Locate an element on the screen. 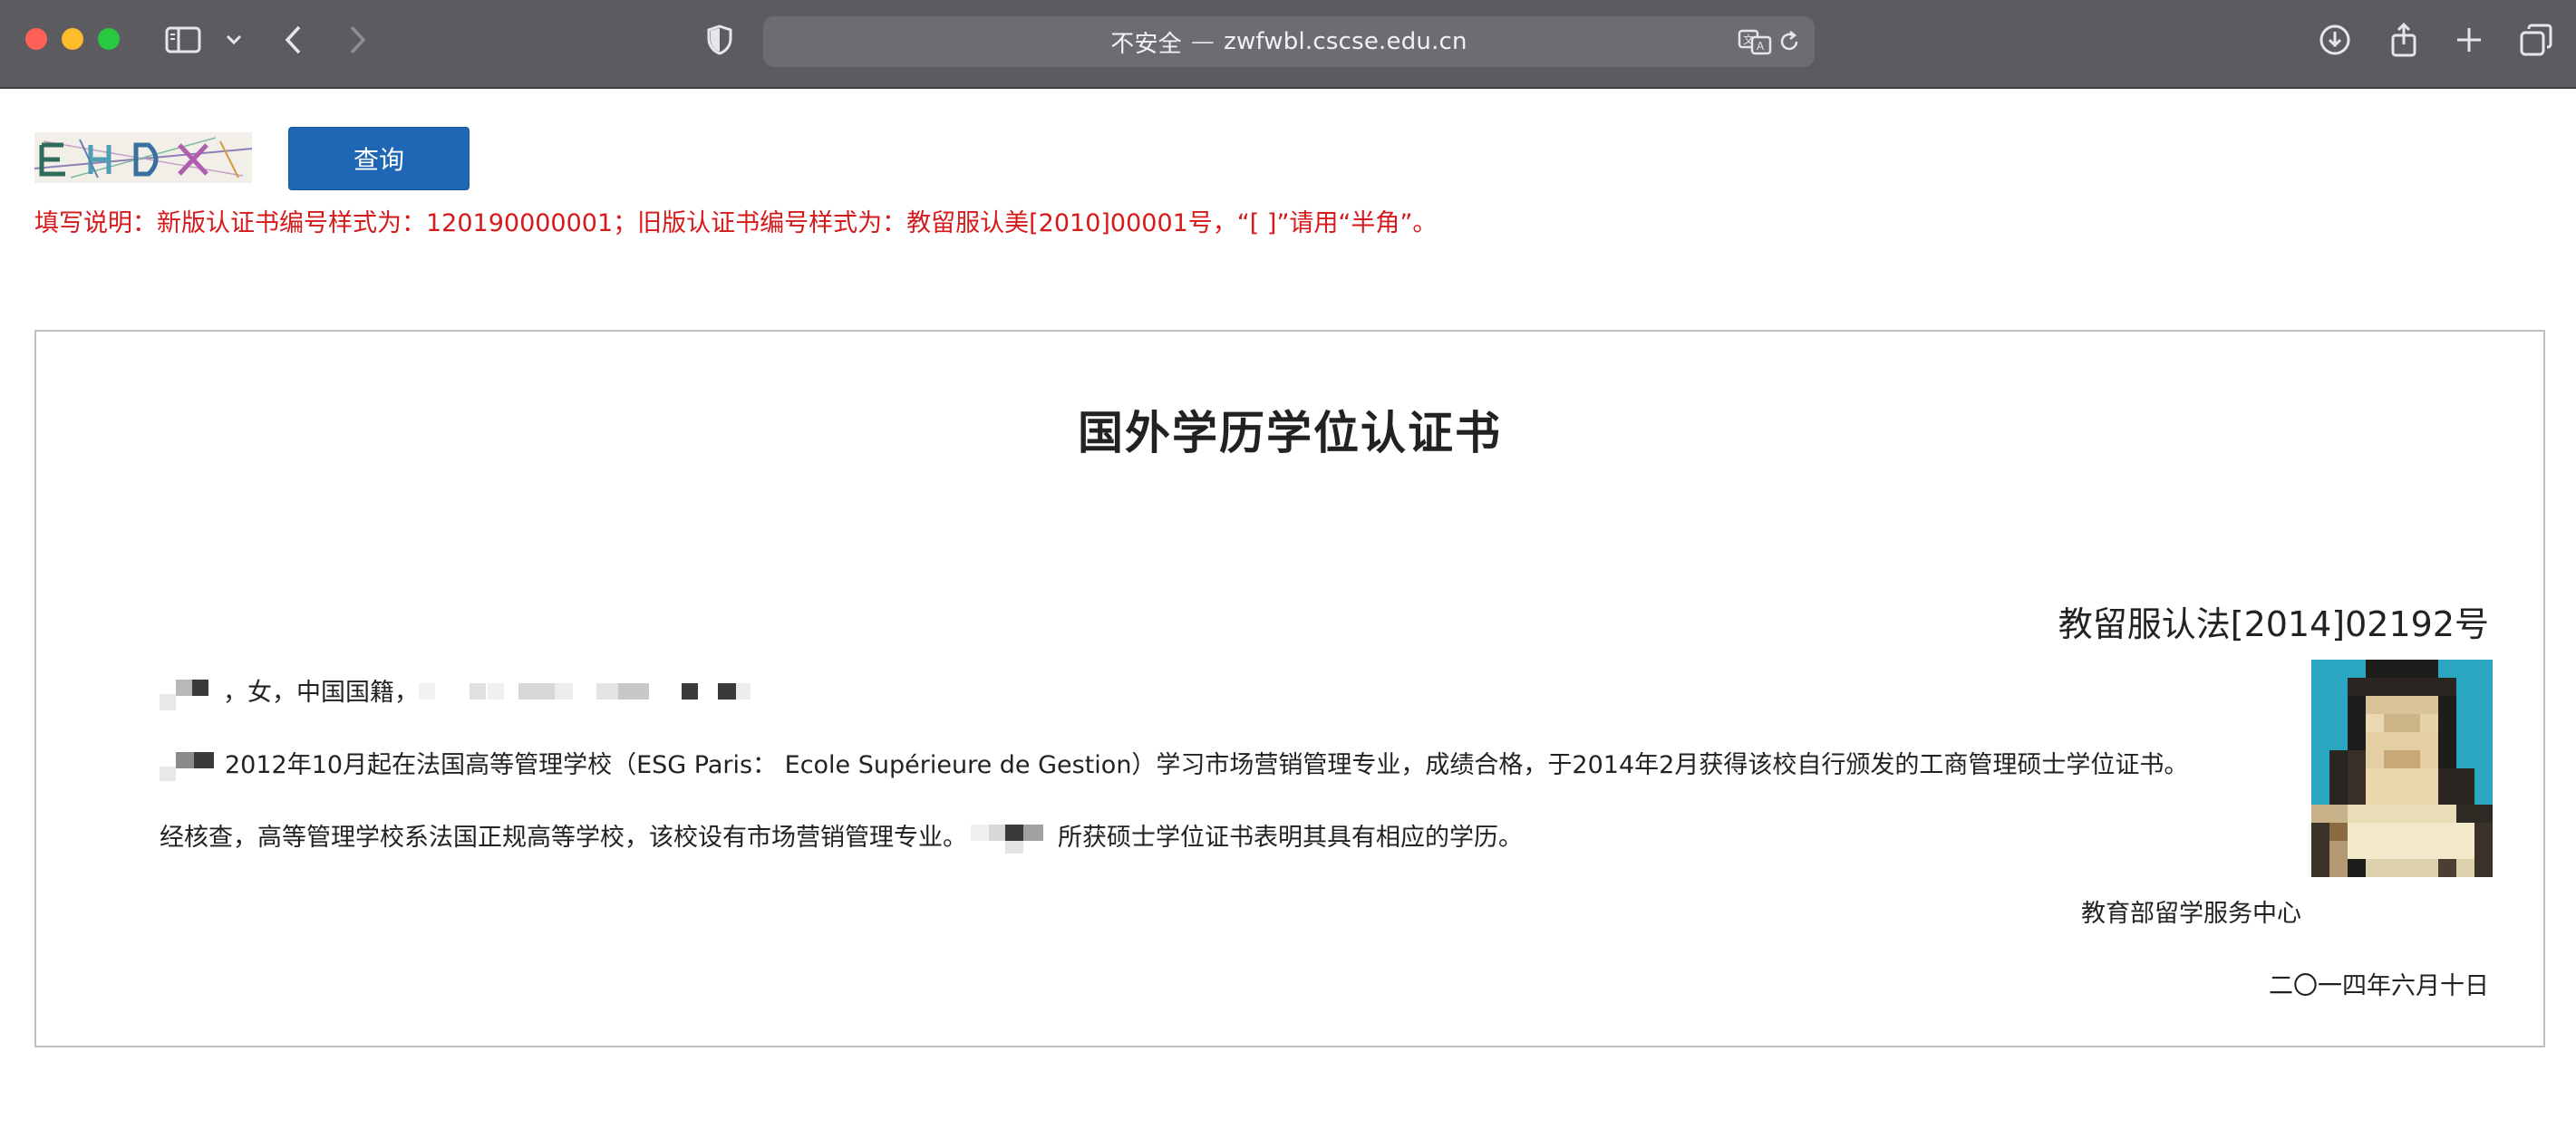 This screenshot has height=1129, width=2576. applicant-photo is located at coordinates (2402, 768).